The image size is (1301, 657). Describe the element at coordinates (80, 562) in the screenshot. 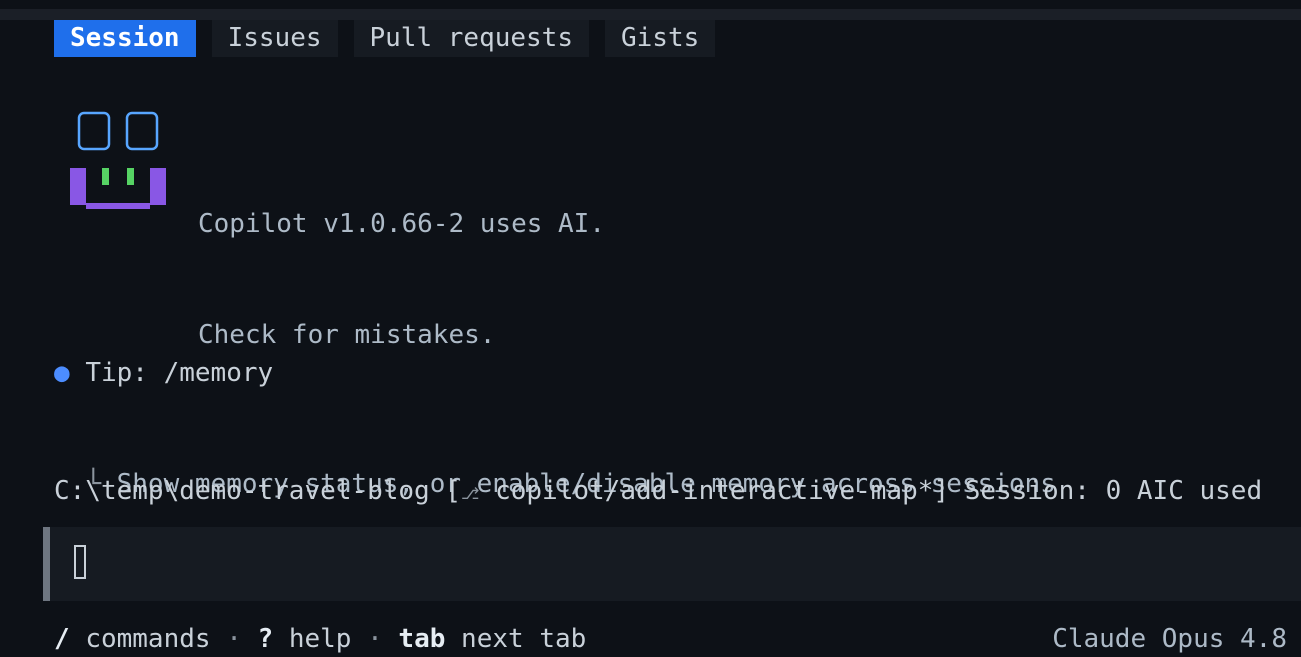

I see `text-cursor` at that location.